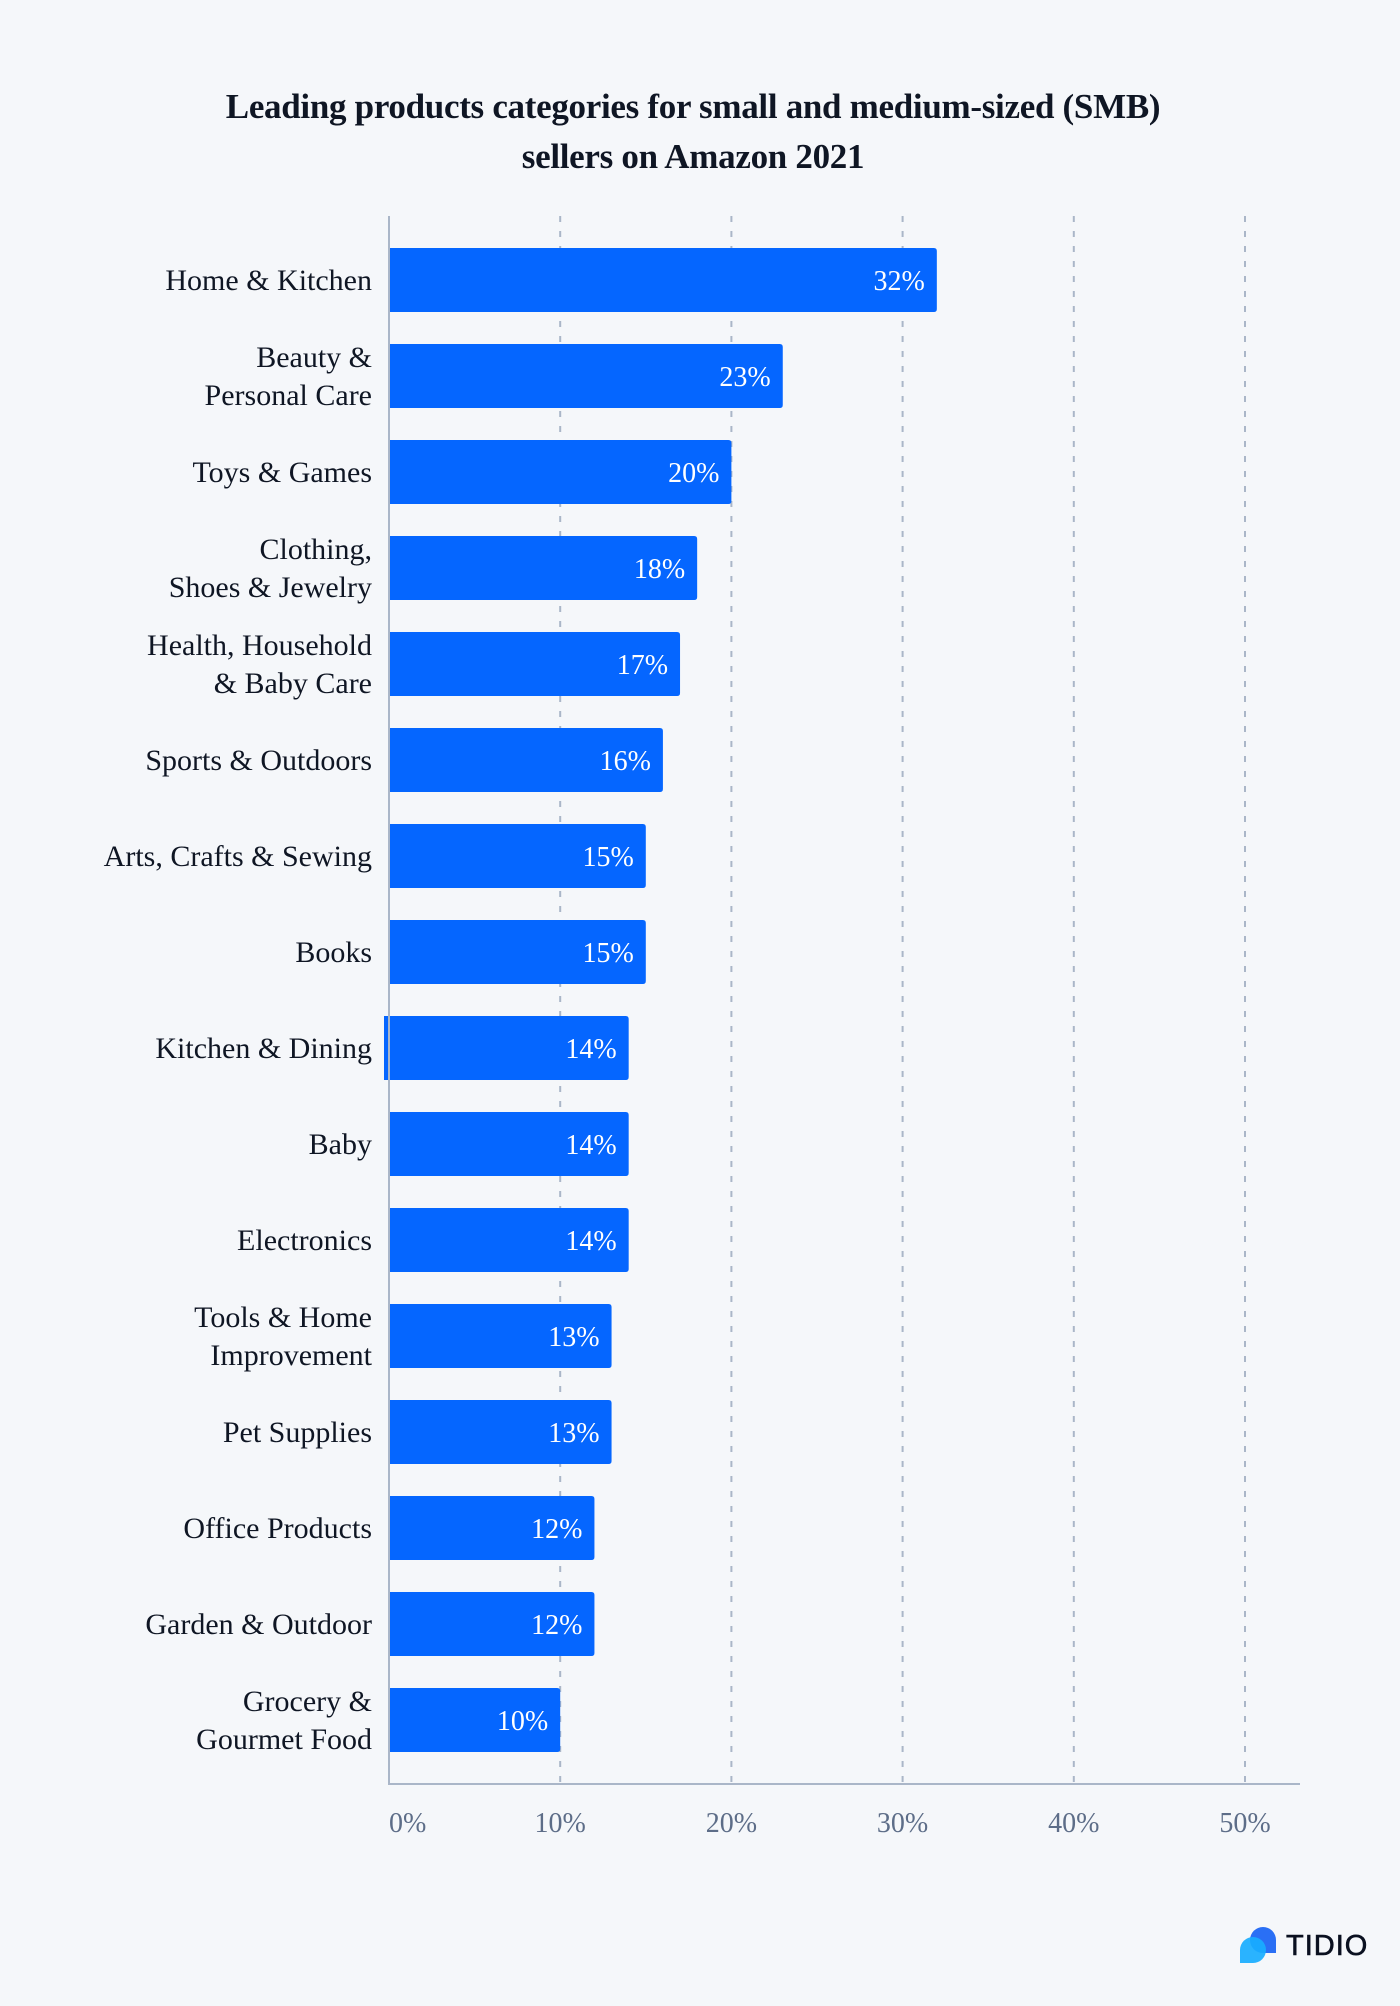  I want to click on category-label-line: Tools & Home, so click(283, 1317).